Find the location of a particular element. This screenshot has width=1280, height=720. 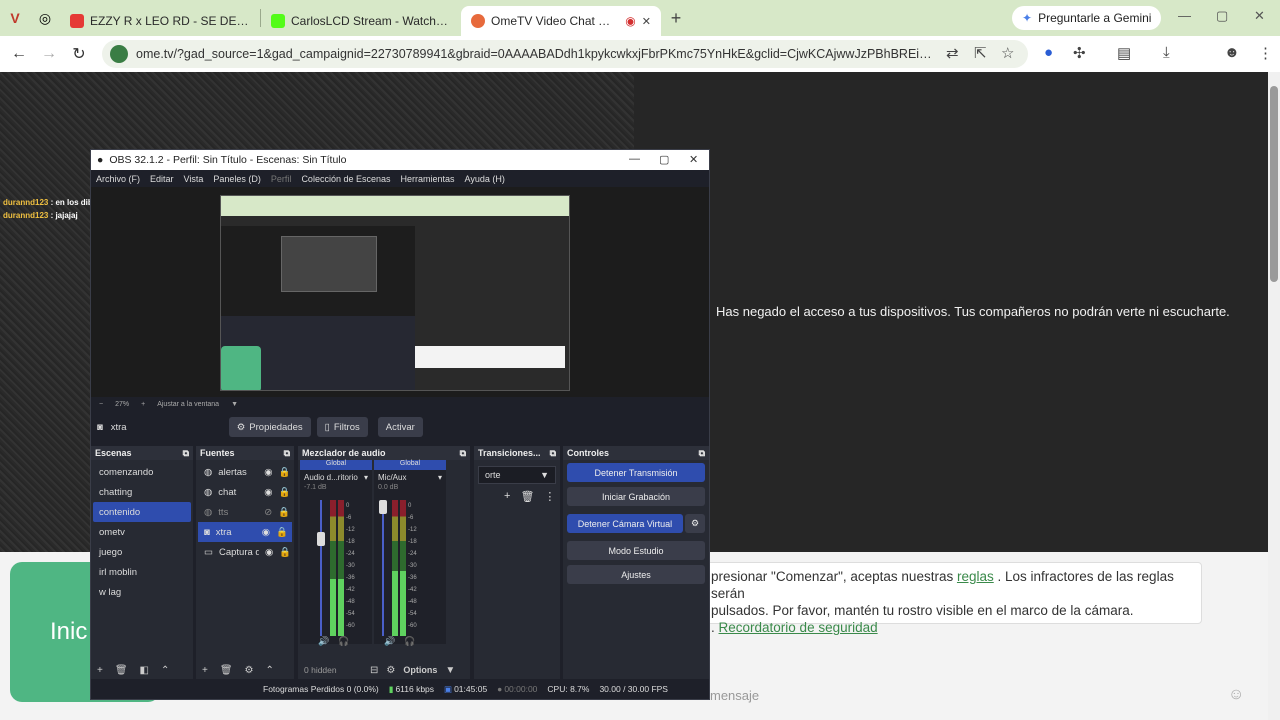

obs-close-icon: ✕ is located at coordinates (693, 159).